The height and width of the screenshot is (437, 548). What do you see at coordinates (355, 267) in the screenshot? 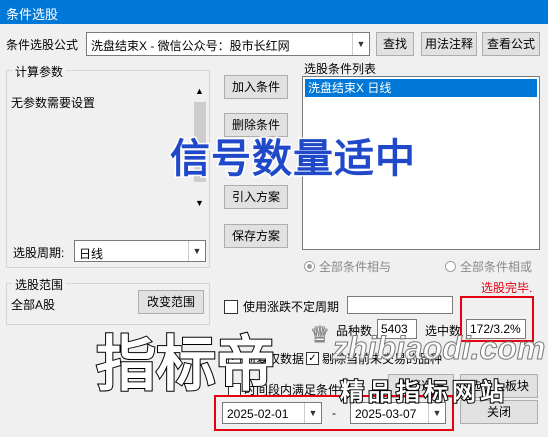
I see `logic-and-label: 全部条件相与` at bounding box center [355, 267].